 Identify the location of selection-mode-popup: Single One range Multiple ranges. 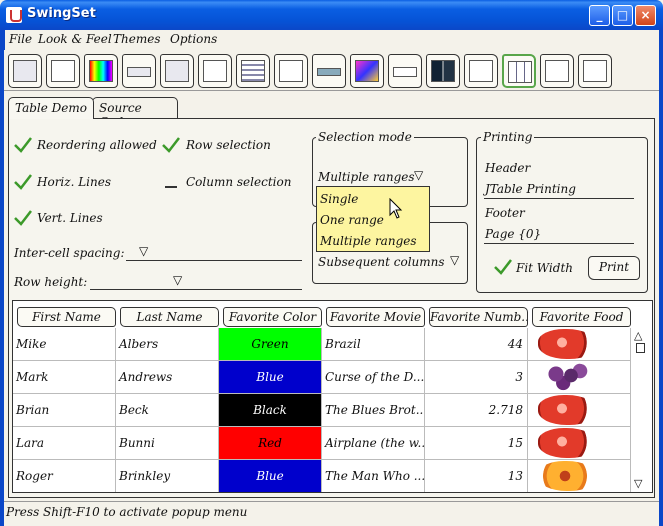
(373, 219).